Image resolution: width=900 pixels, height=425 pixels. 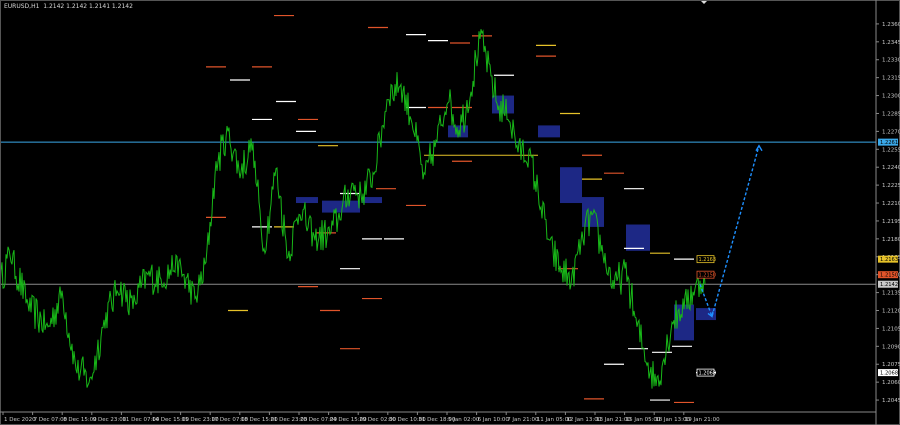 I want to click on x-tick-label: 19 Jan 21:00, so click(x=702, y=420).